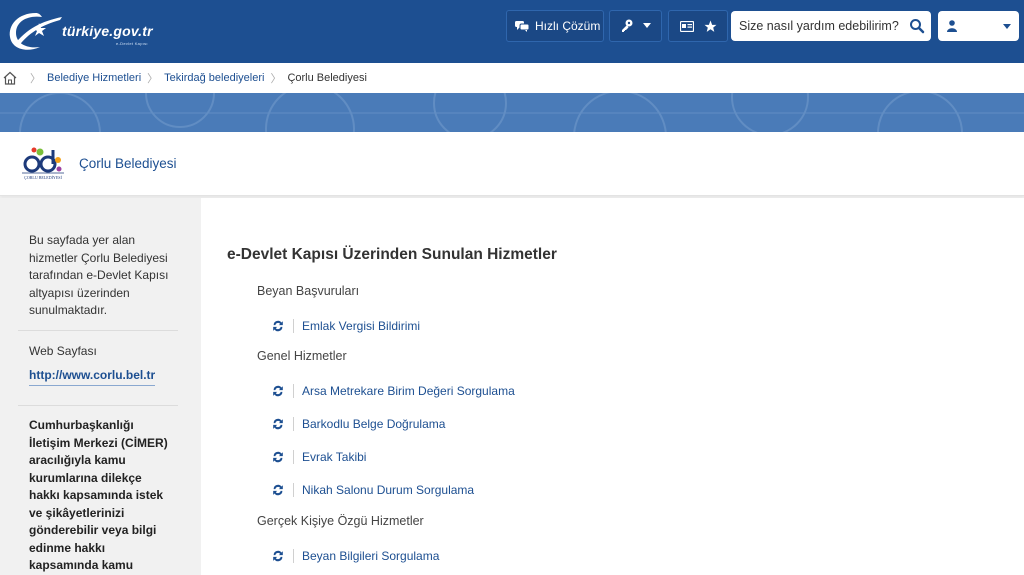 The width and height of the screenshot is (1024, 575). Describe the element at coordinates (340, 521) in the screenshot. I see `category-gercek-kisiye-ozgu: Gerçek Kişiye Özgü Hizmetler` at that location.